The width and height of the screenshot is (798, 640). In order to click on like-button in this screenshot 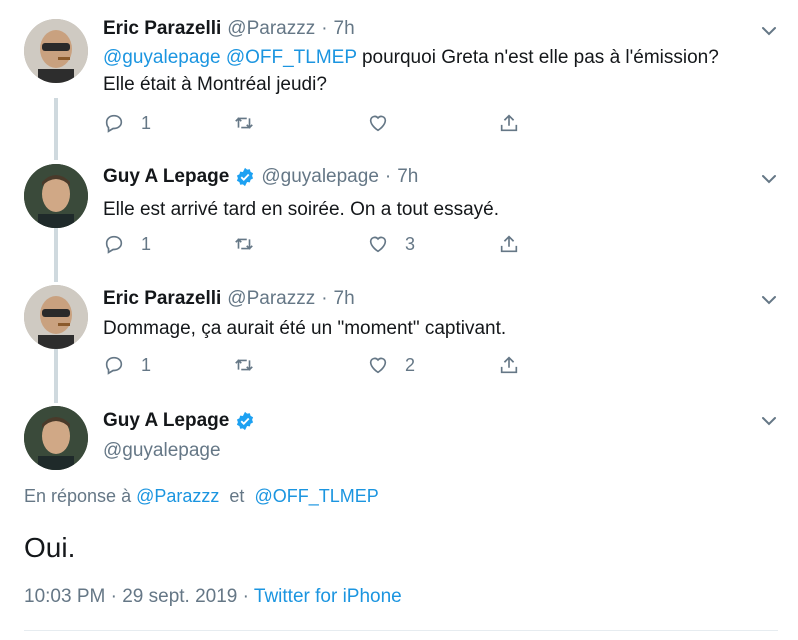, I will do `click(378, 123)`.